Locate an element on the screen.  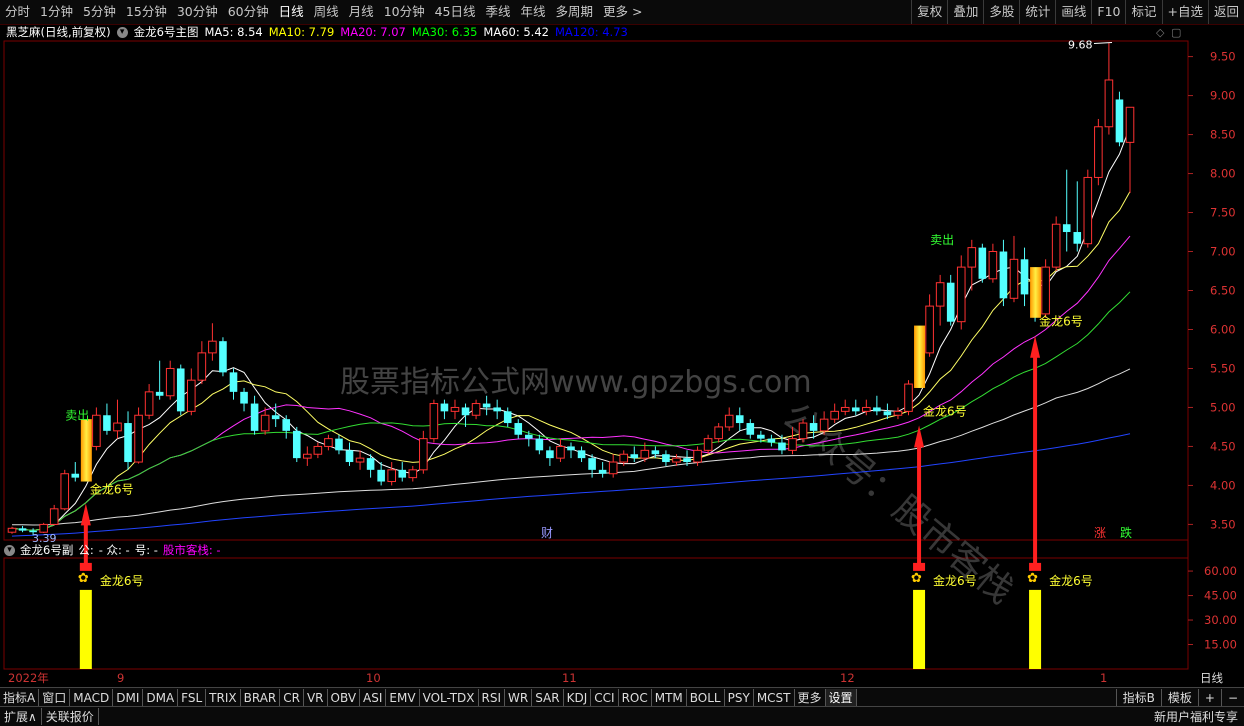
indicator-tab: ROC is located at coordinates (635, 697).